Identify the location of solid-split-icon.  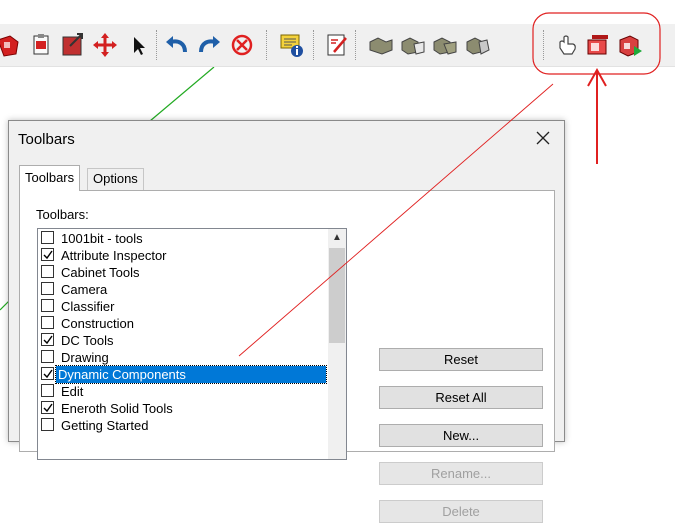
(478, 45).